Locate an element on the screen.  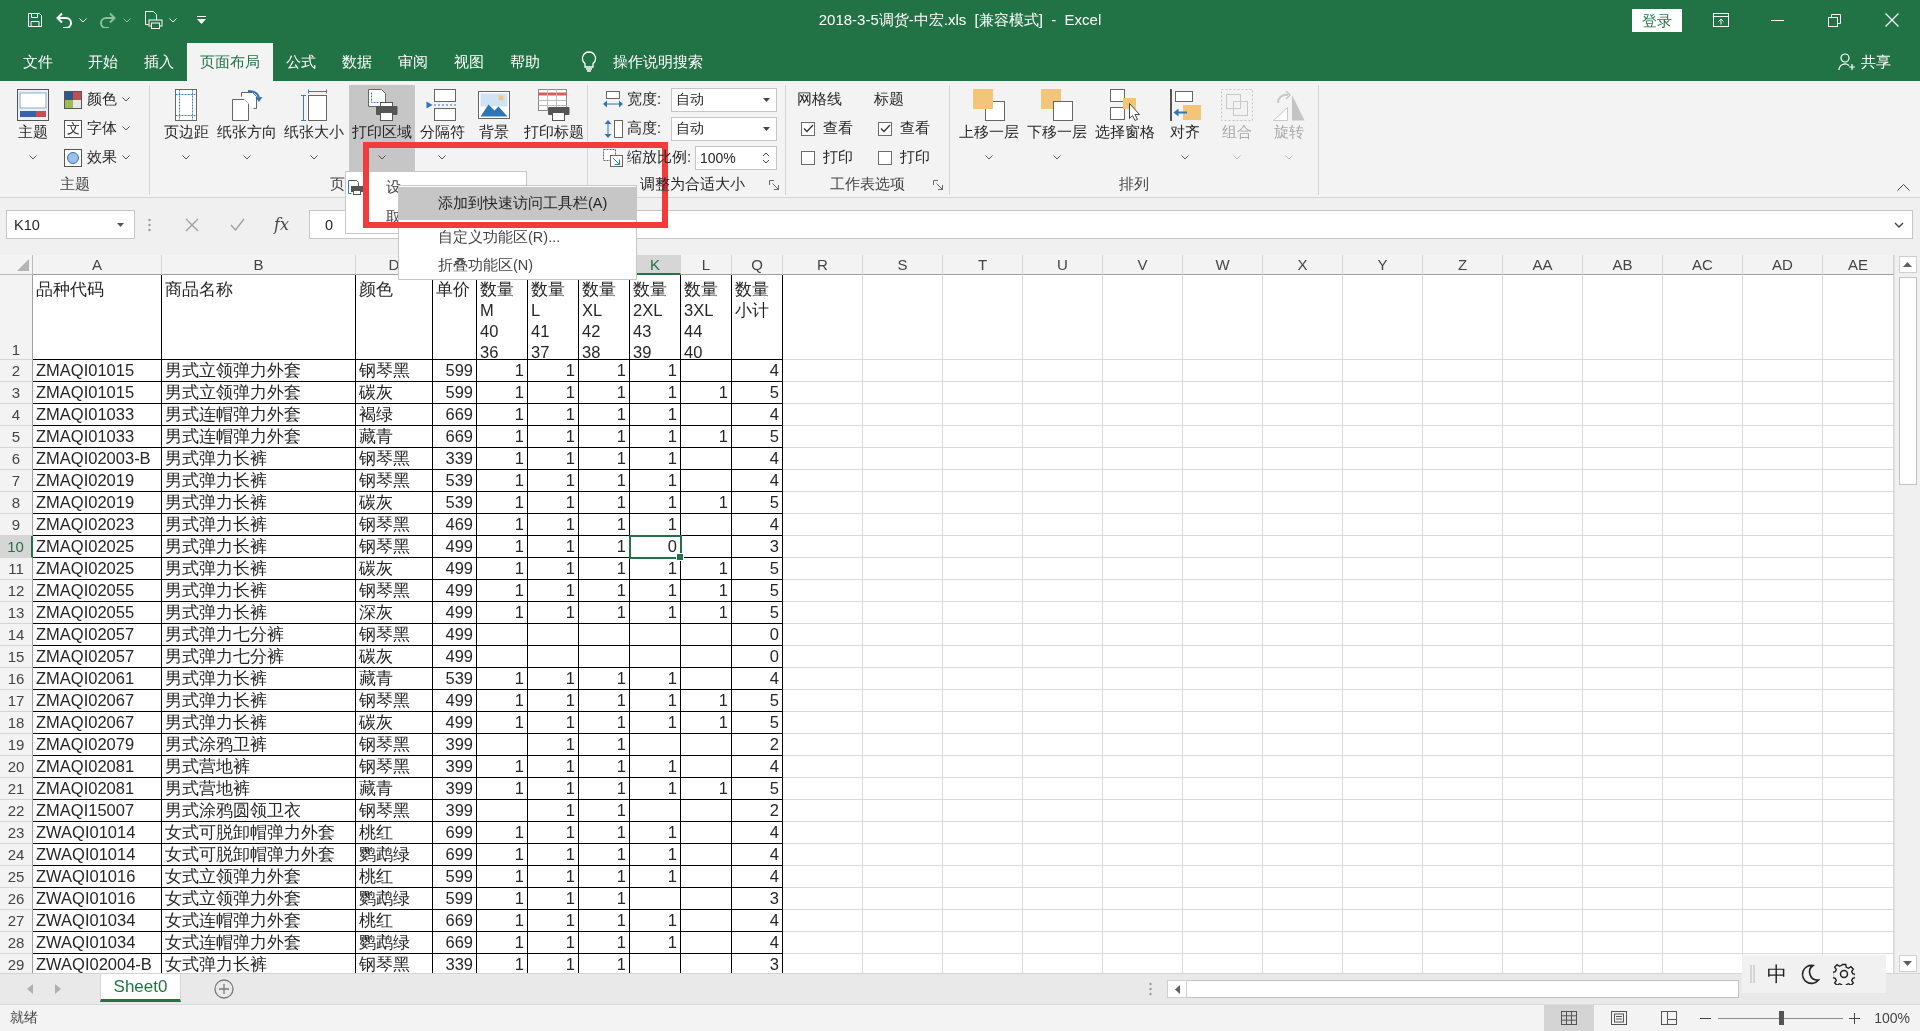
row-header: 16 is located at coordinates (16, 679).